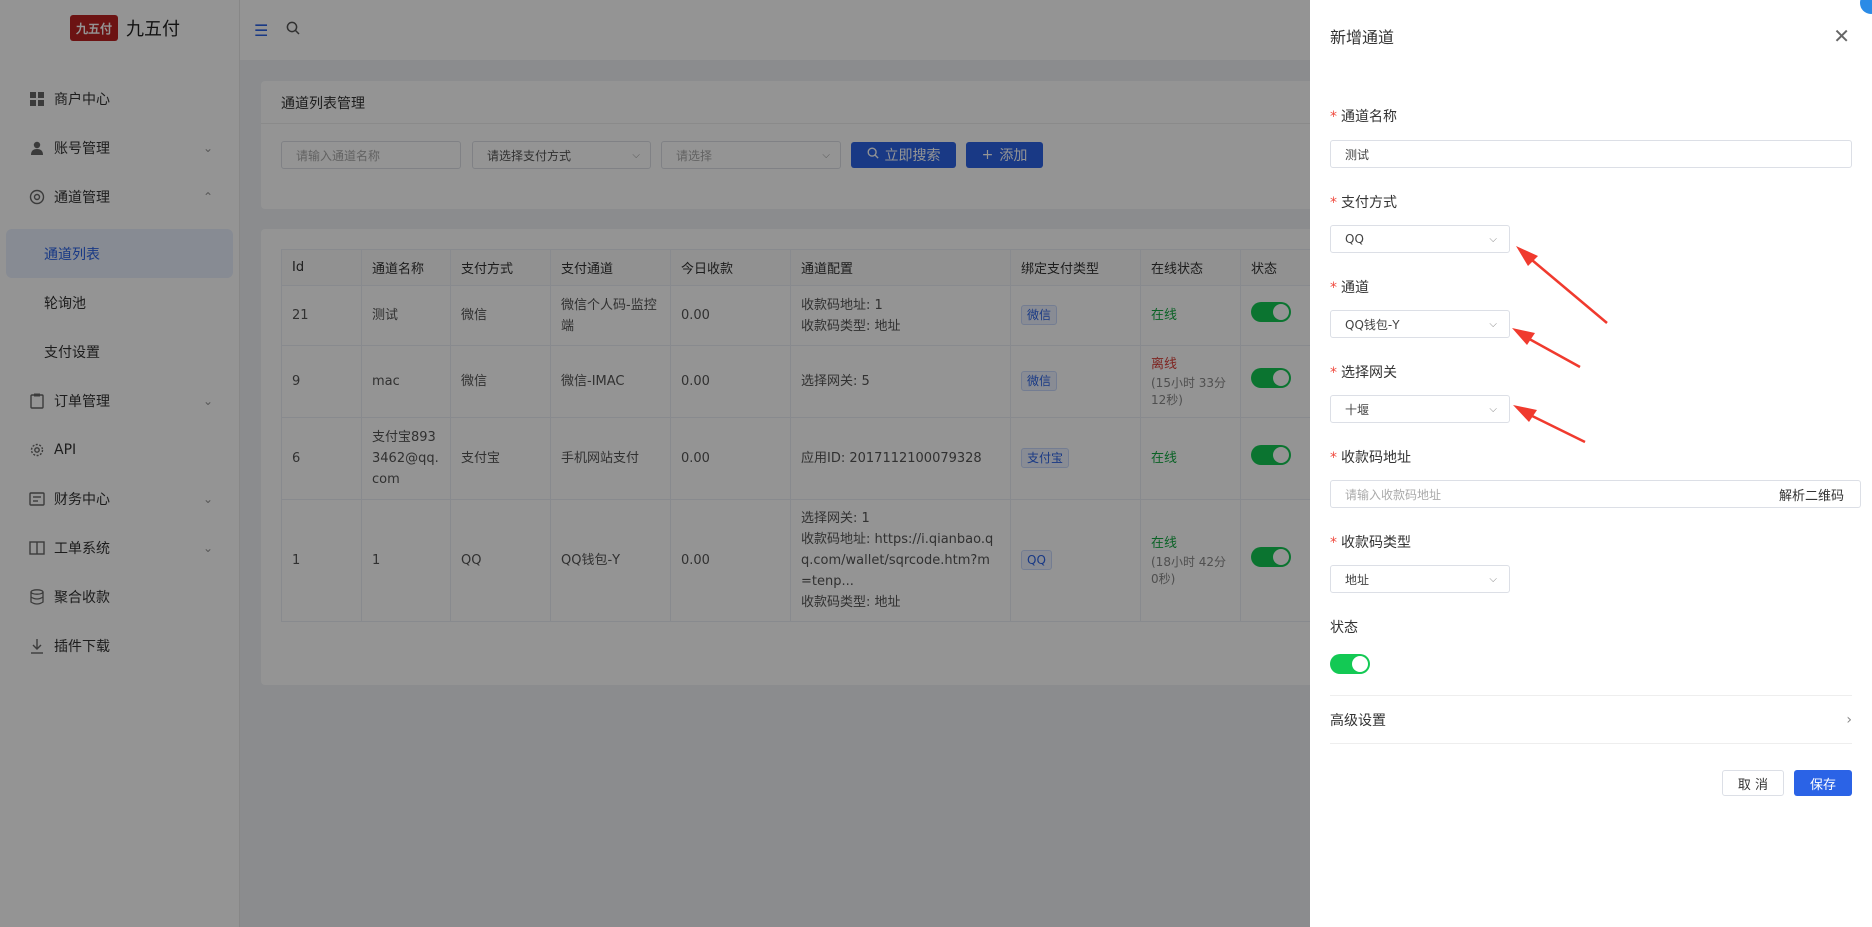  What do you see at coordinates (1350, 664) in the screenshot?
I see `status-toggle` at bounding box center [1350, 664].